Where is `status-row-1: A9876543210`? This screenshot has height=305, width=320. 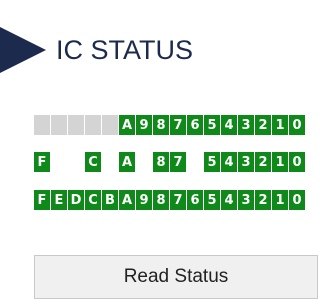 status-row-1: A9876543210 is located at coordinates (169, 125).